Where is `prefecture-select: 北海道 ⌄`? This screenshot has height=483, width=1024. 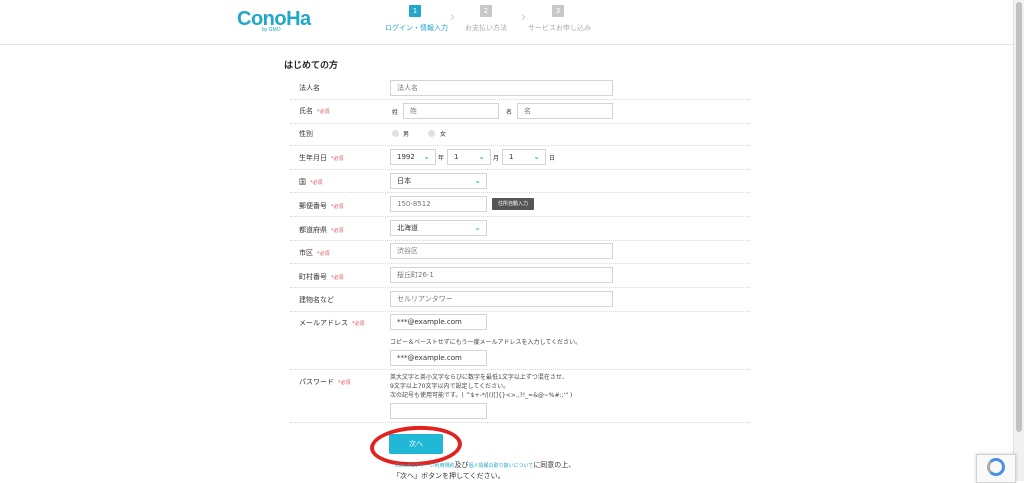
prefecture-select: 北海道 ⌄ is located at coordinates (438, 228).